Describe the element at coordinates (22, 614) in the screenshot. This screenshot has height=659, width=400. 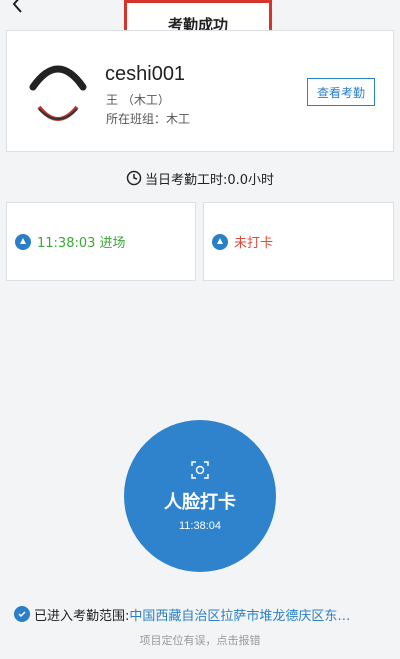
I see `check-circle-icon` at that location.